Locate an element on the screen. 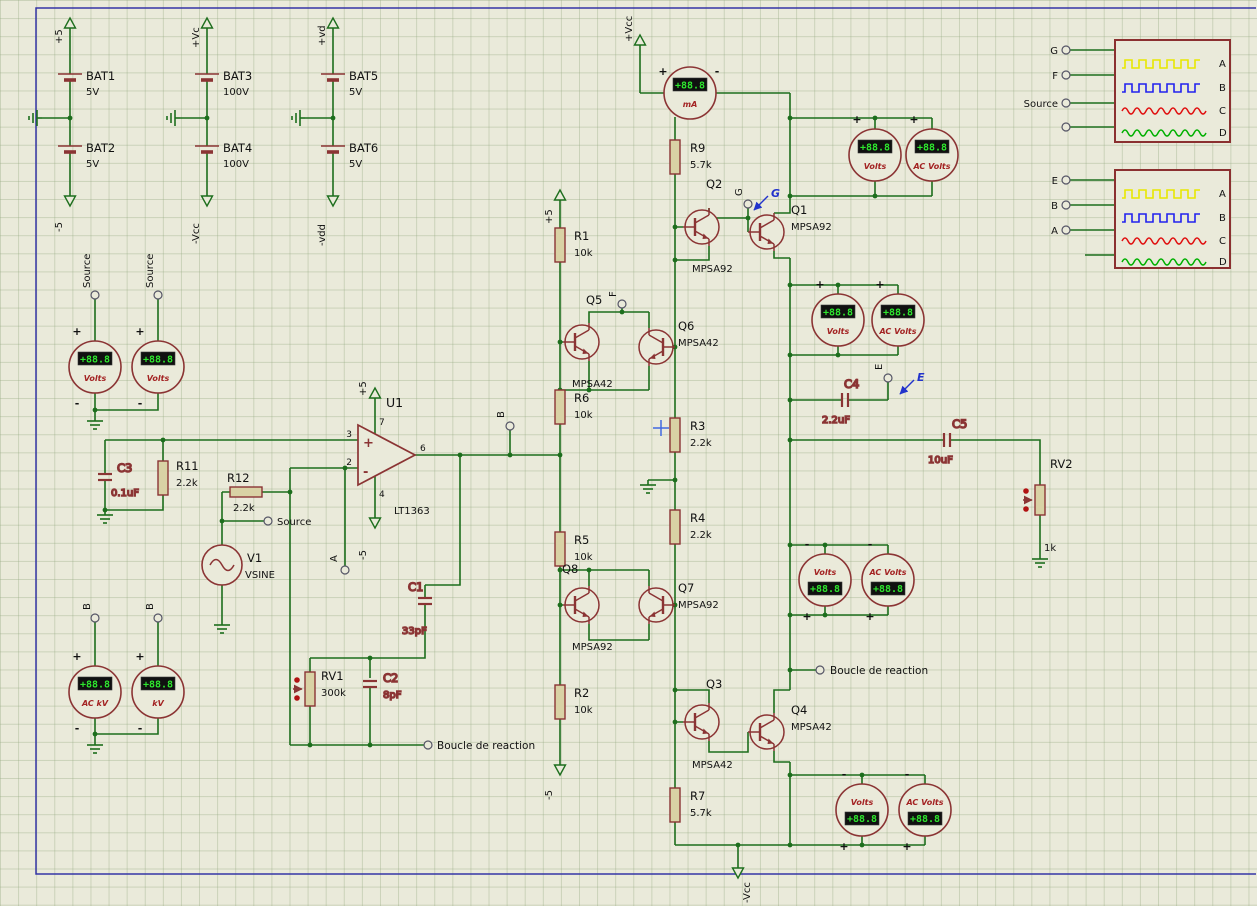 This screenshot has width=1257, height=906. oscilloscope-1: A B C D G F Source is located at coordinates (1127, 91).